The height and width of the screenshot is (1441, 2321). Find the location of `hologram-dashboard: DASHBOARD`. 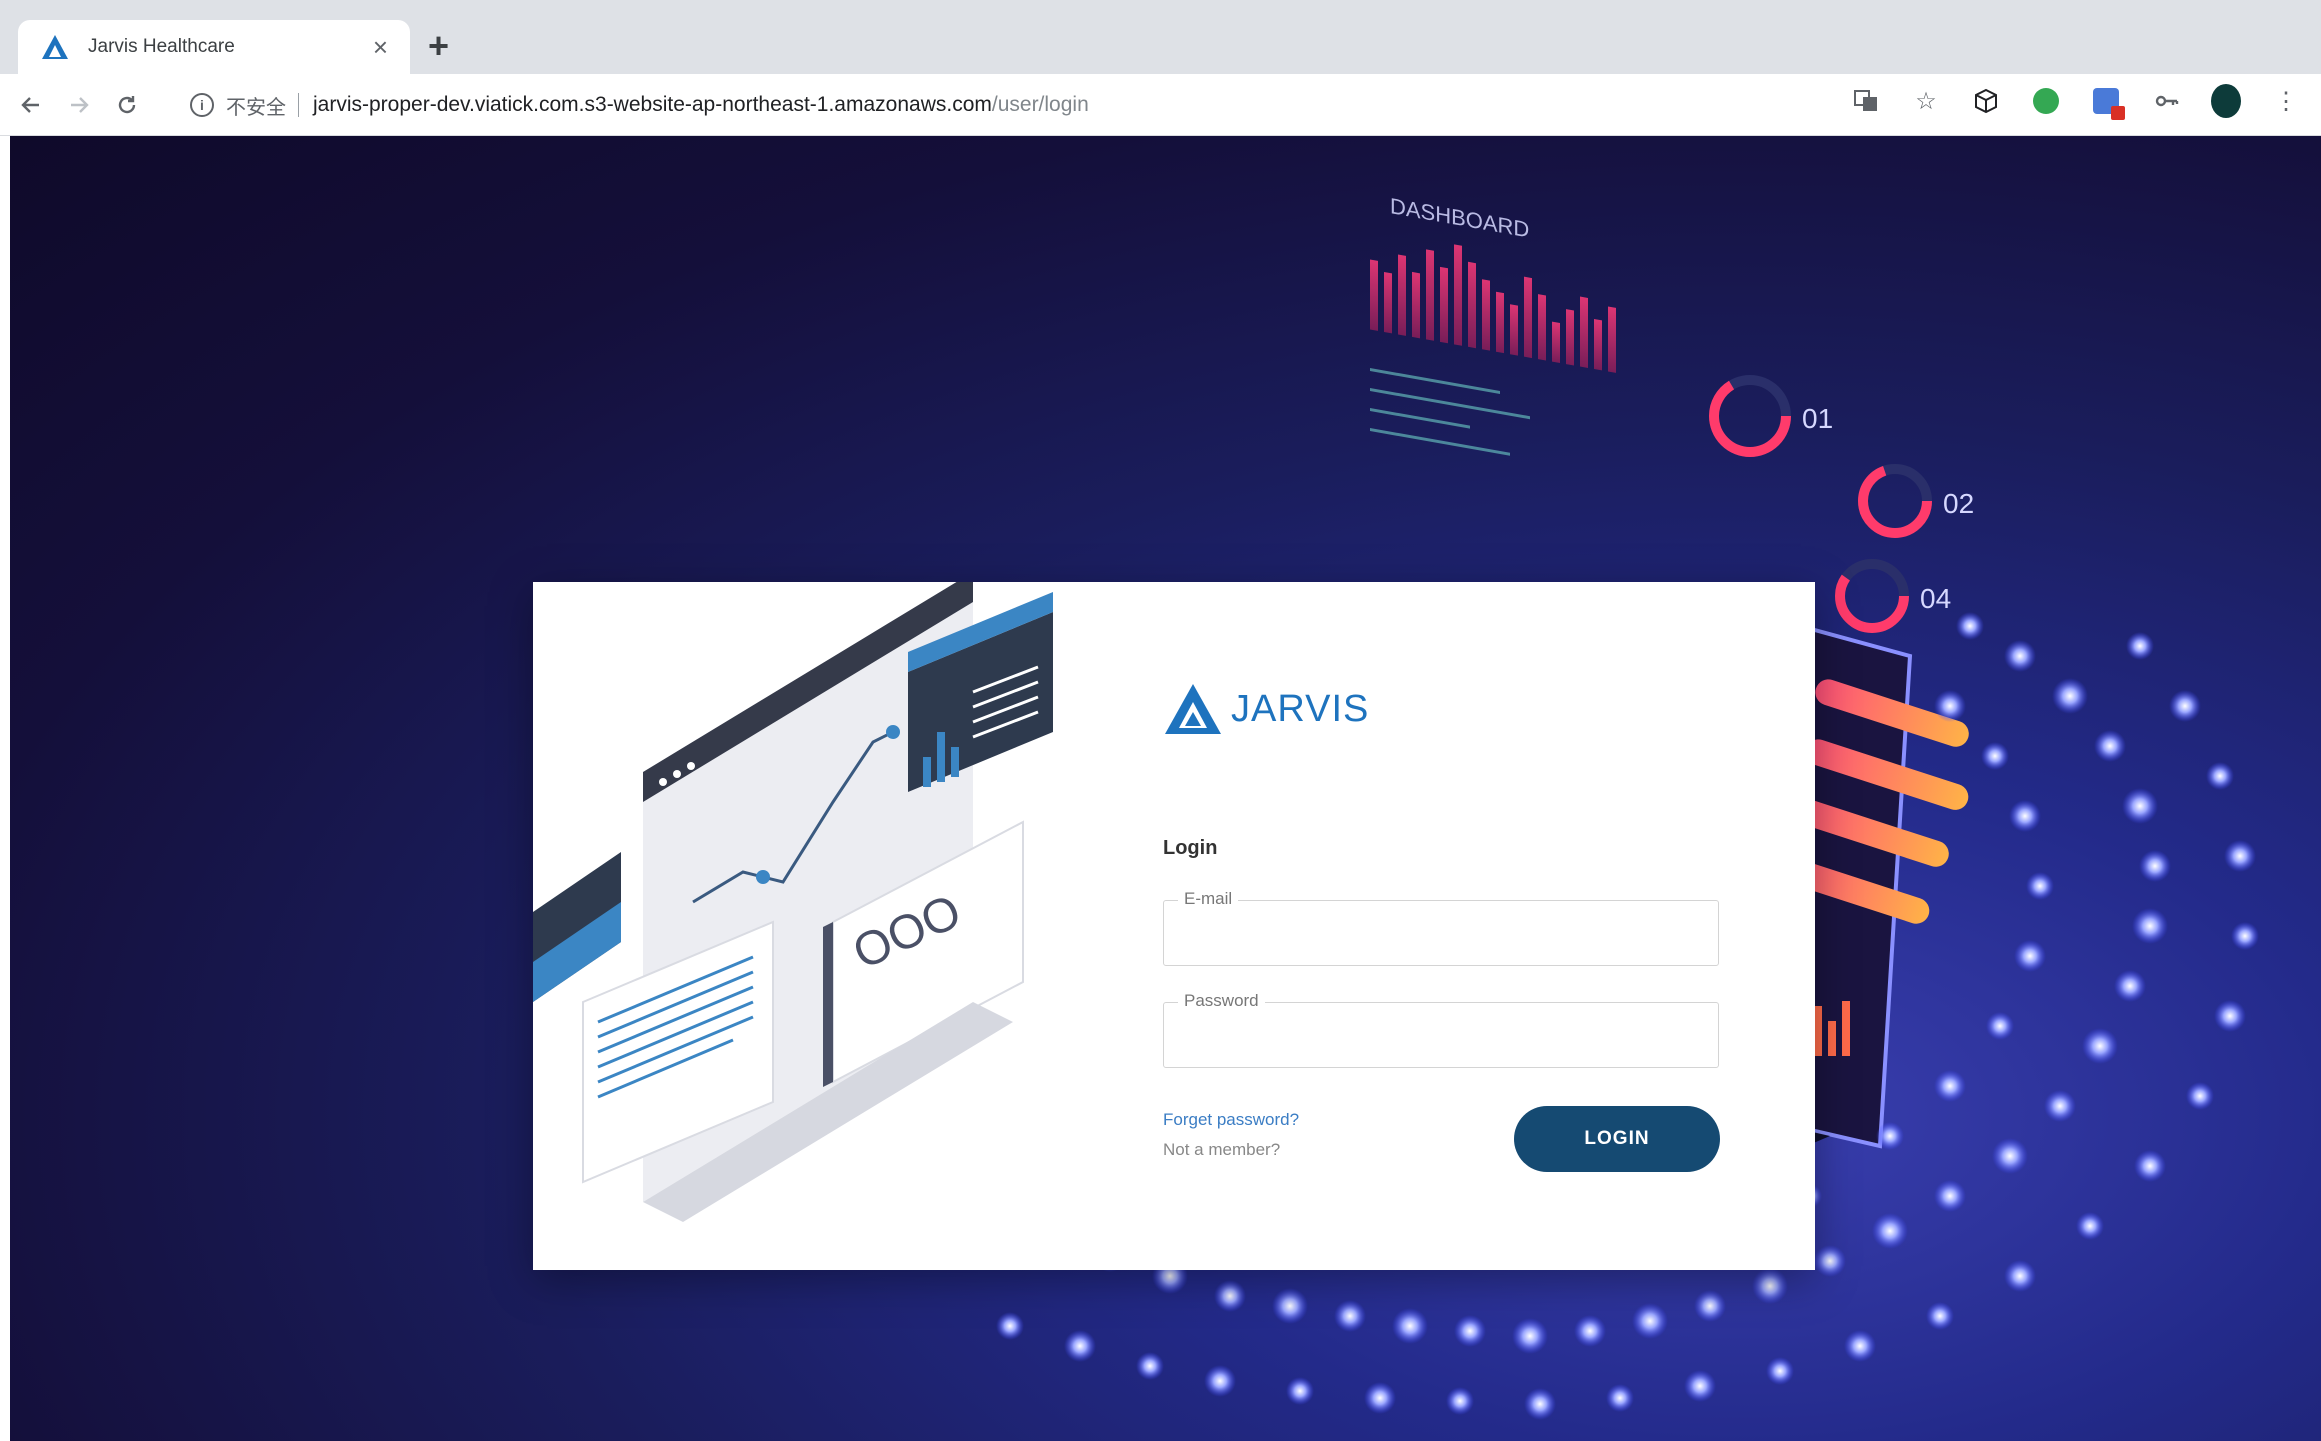

hologram-dashboard: DASHBOARD is located at coordinates (1493, 324).